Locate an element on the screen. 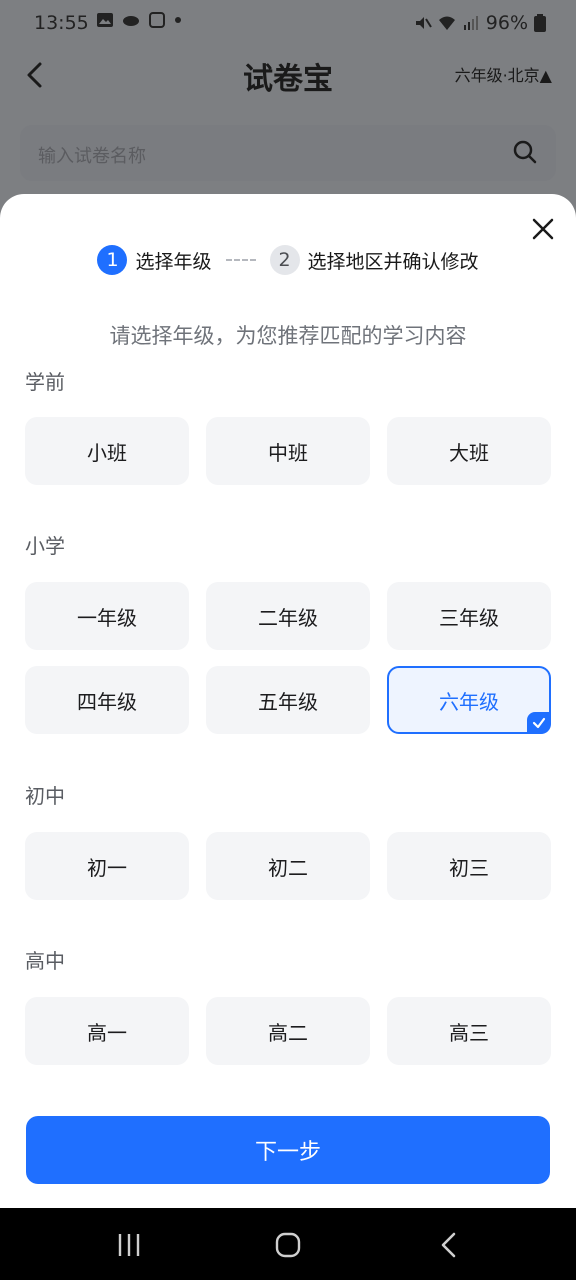  search-input: 输入试卷名称 is located at coordinates (288, 153).